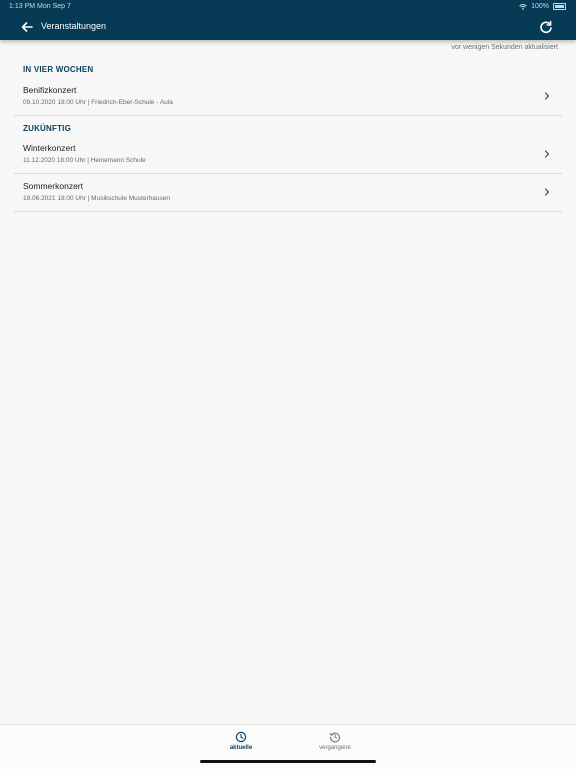 The height and width of the screenshot is (769, 576). What do you see at coordinates (54, 6) in the screenshot?
I see `status-date-text: Mon Sep 7` at bounding box center [54, 6].